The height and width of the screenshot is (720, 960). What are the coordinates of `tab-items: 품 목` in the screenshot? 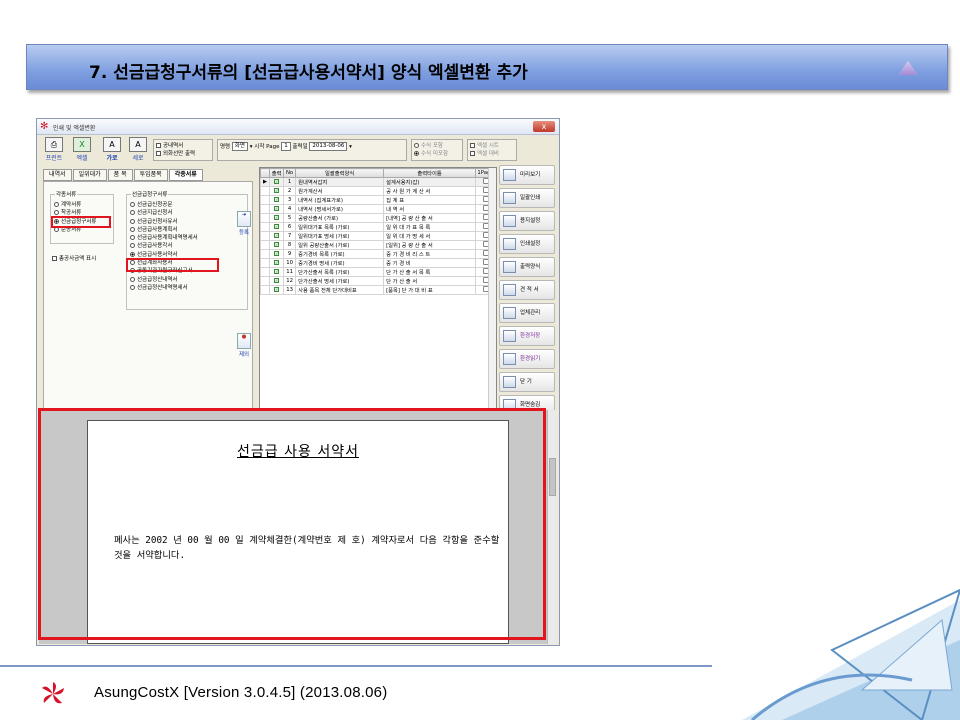 It's located at (120, 175).